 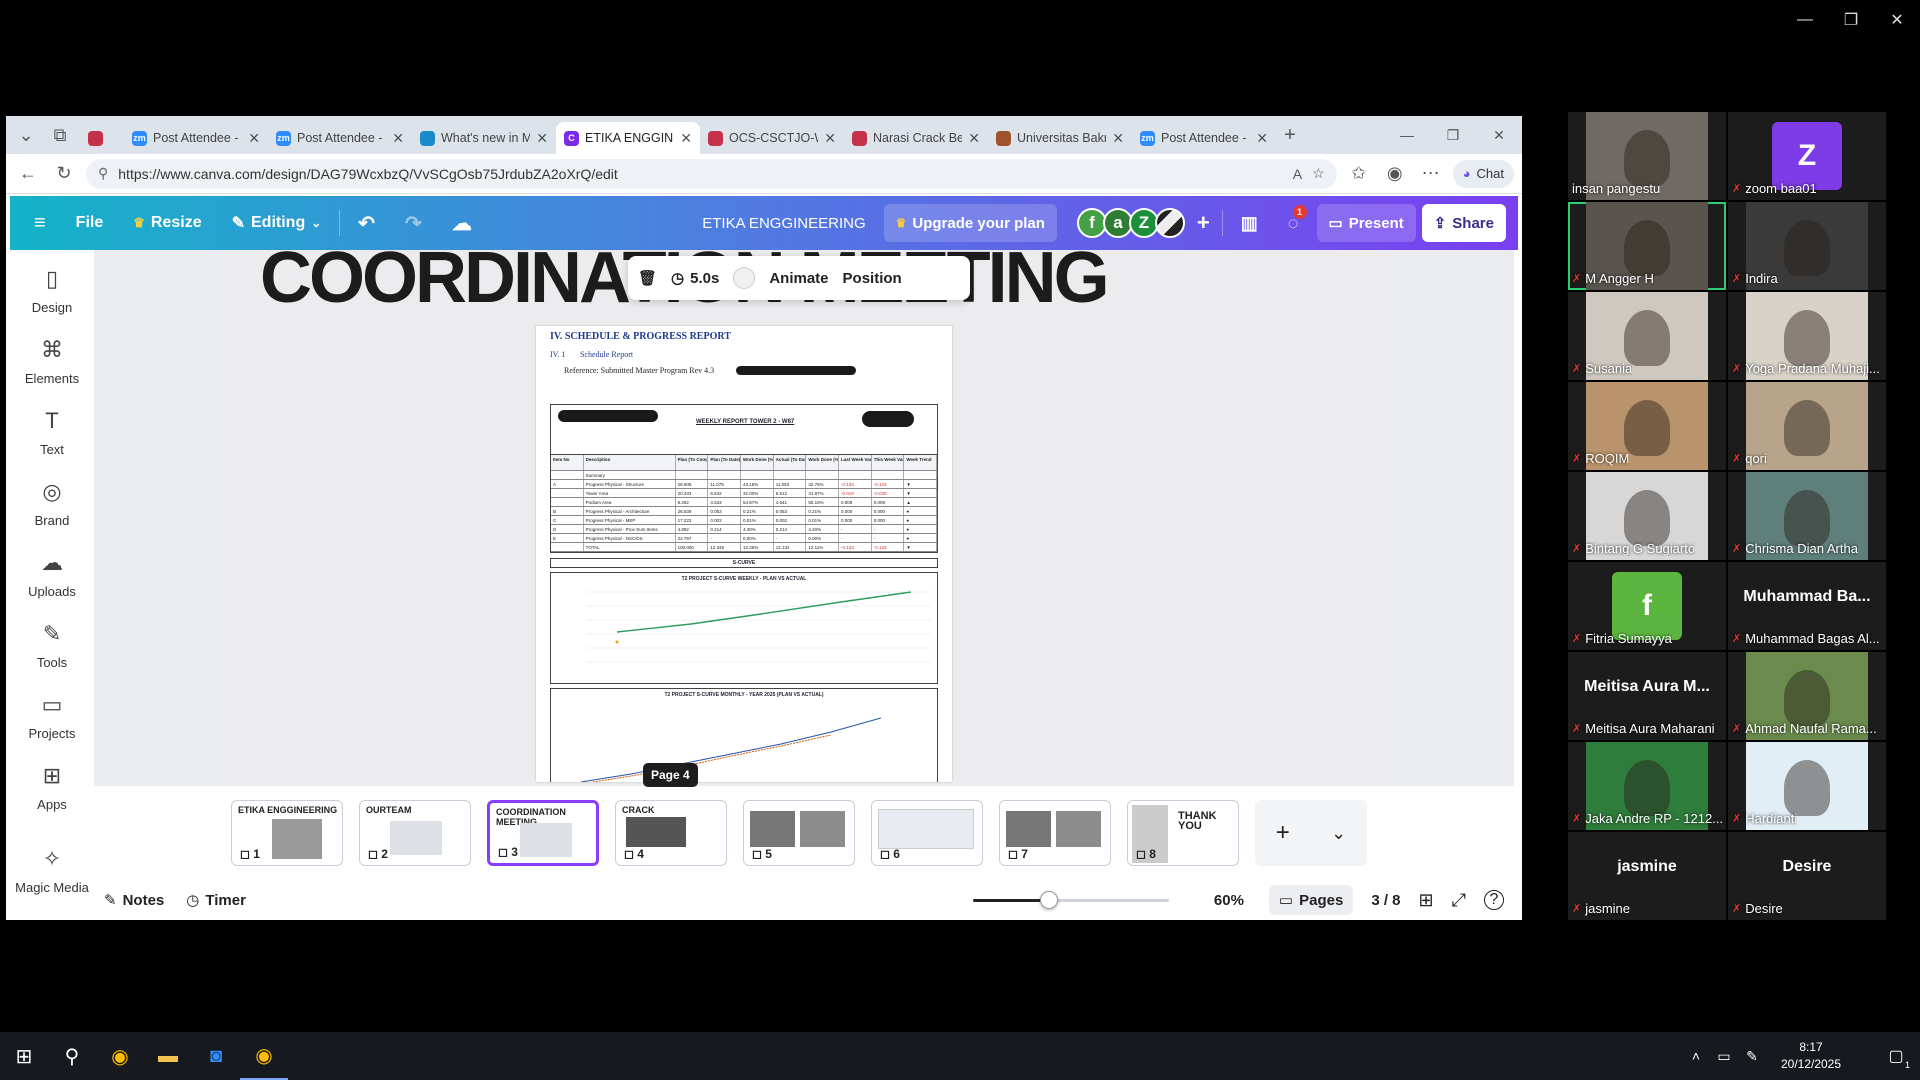 What do you see at coordinates (52, 432) in the screenshot?
I see `left-panel-text: T Text` at bounding box center [52, 432].